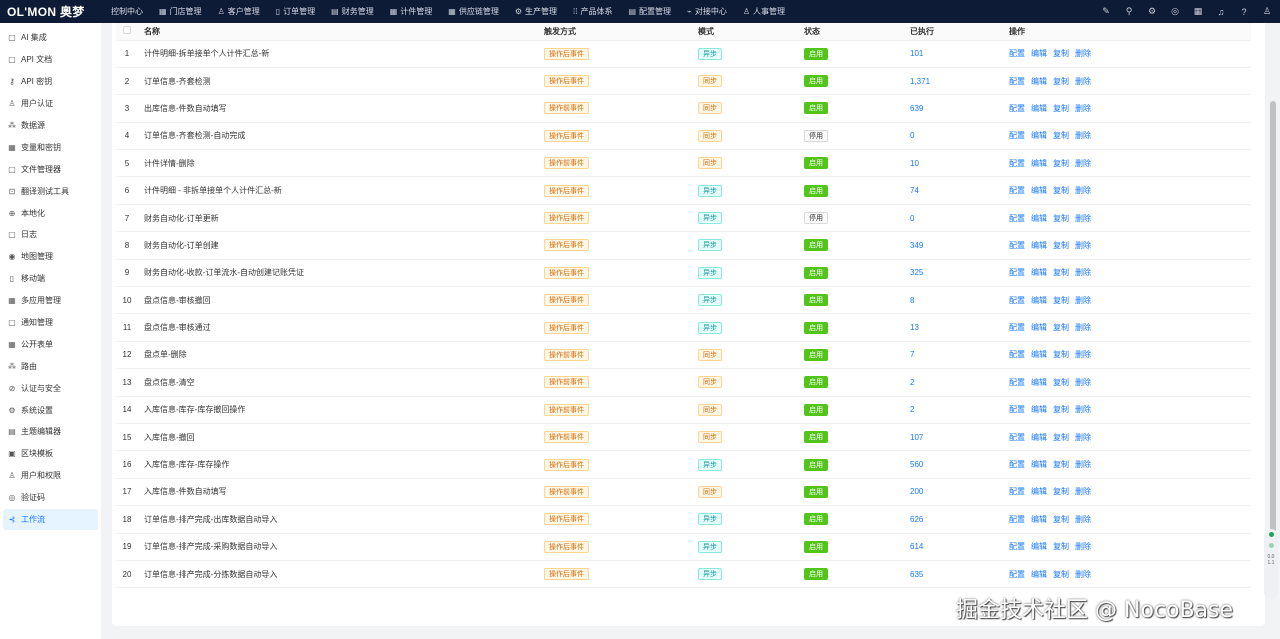 The width and height of the screenshot is (1280, 639). I want to click on executed-count-link: 7, so click(912, 354).